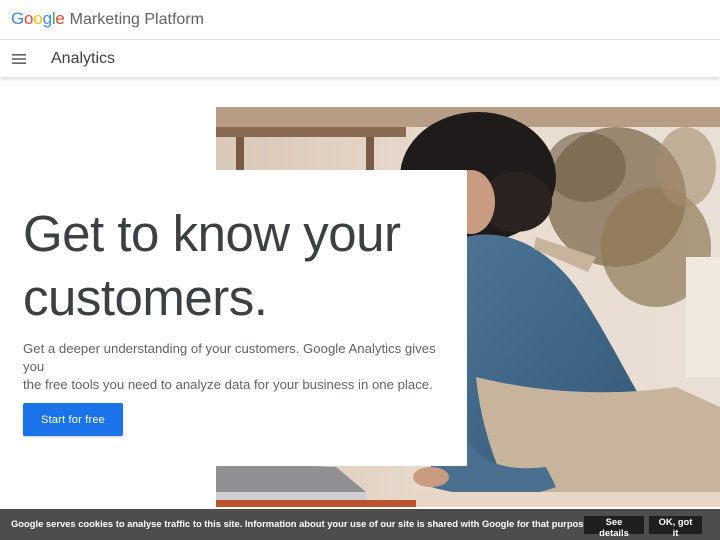  I want to click on product-nav-bar: Analytics, so click(360, 59).